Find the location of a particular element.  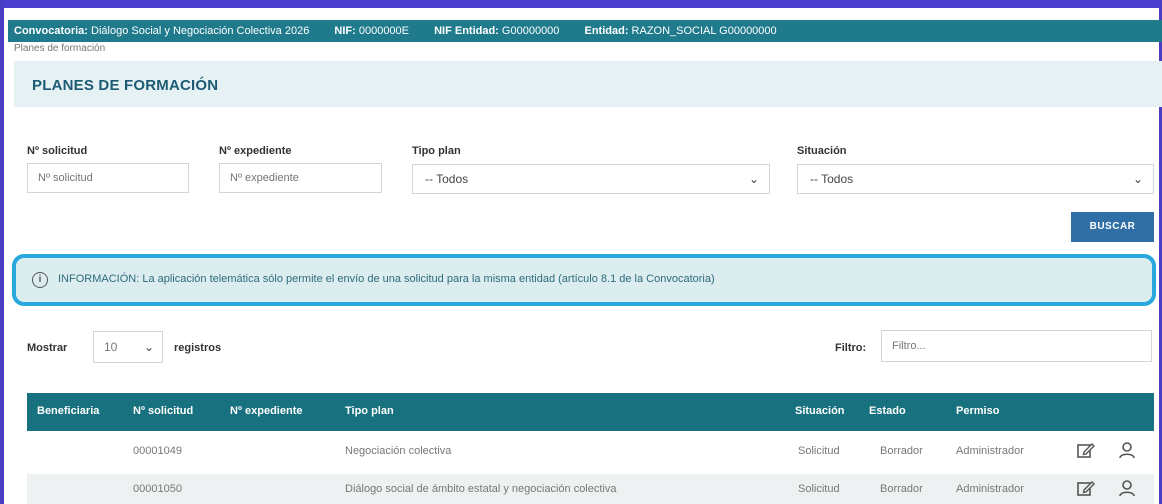

expediente-input is located at coordinates (300, 178).